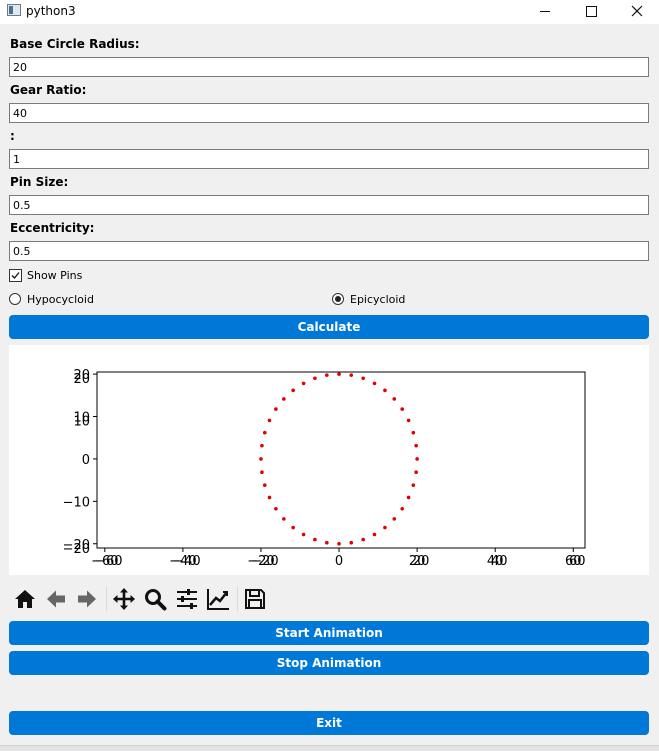  Describe the element at coordinates (421, 561) in the screenshot. I see `x-tick-label: 20` at that location.